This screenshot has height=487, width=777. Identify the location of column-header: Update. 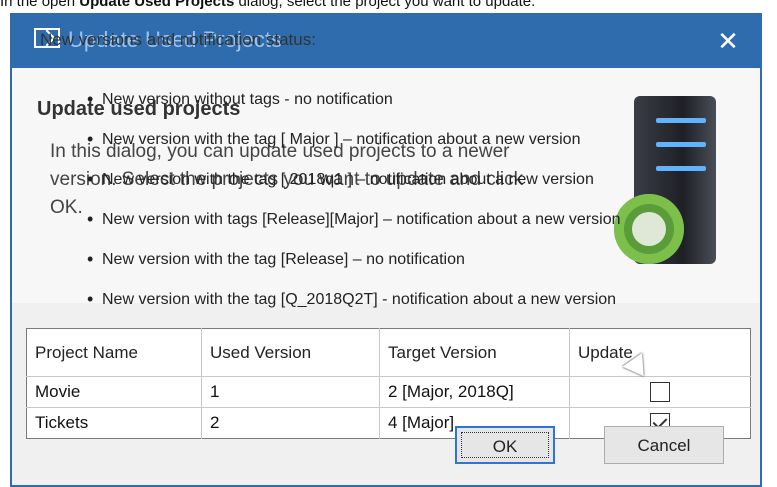
(605, 352).